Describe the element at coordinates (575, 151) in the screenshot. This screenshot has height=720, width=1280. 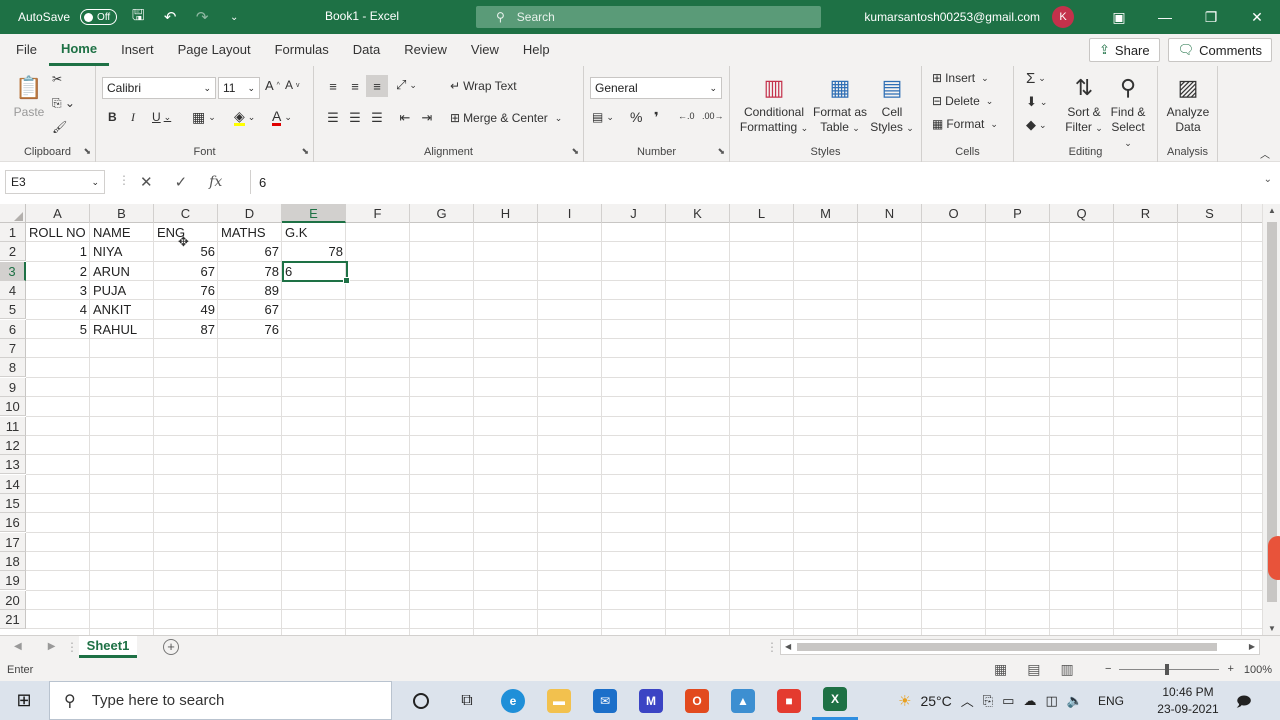
I see `alignment-launcher-icon: ⬊` at that location.